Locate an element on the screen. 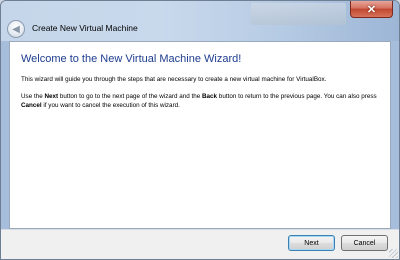 The height and width of the screenshot is (260, 400). back-keyword: Back is located at coordinates (210, 96).